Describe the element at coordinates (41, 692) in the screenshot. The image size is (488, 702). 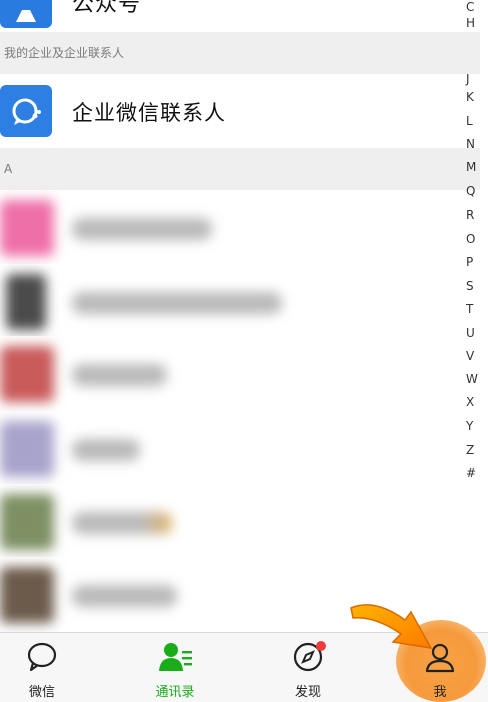
I see `tab-label: 微信` at that location.